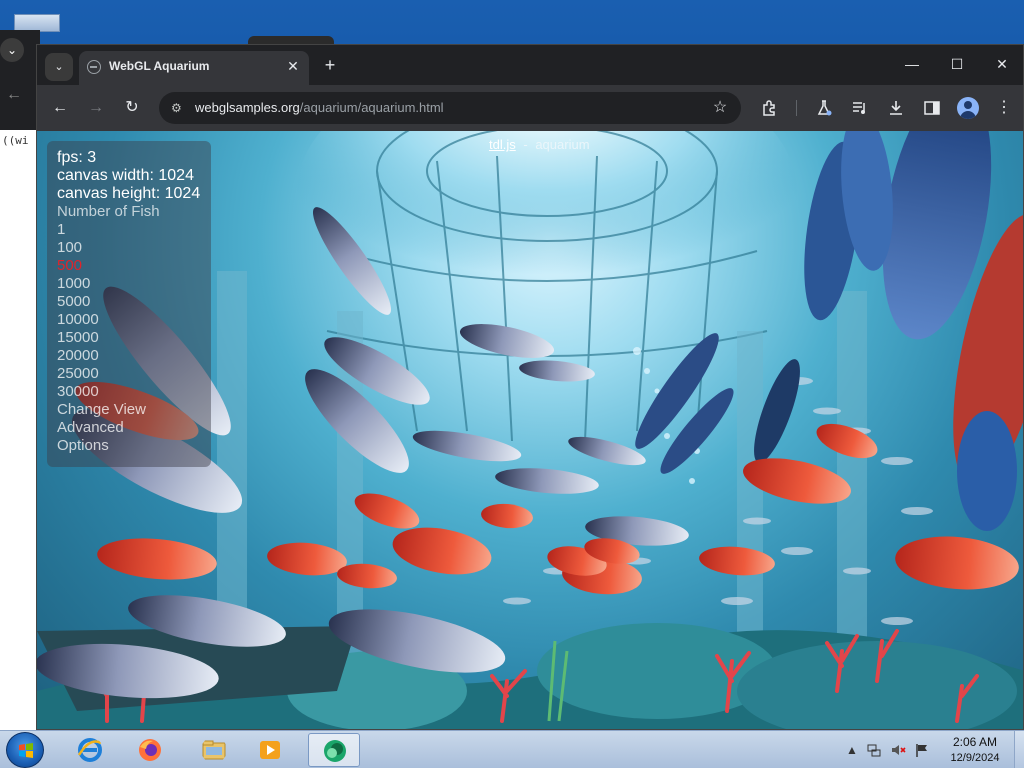 The width and height of the screenshot is (1024, 768). I want to click on internet-explorer-icon, so click(89, 750).